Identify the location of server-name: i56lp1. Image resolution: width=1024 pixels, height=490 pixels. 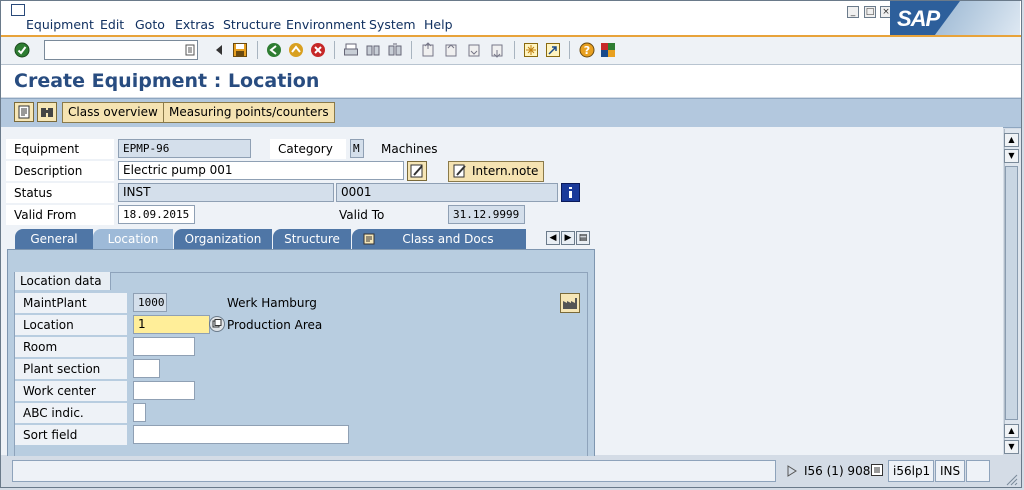
(911, 471).